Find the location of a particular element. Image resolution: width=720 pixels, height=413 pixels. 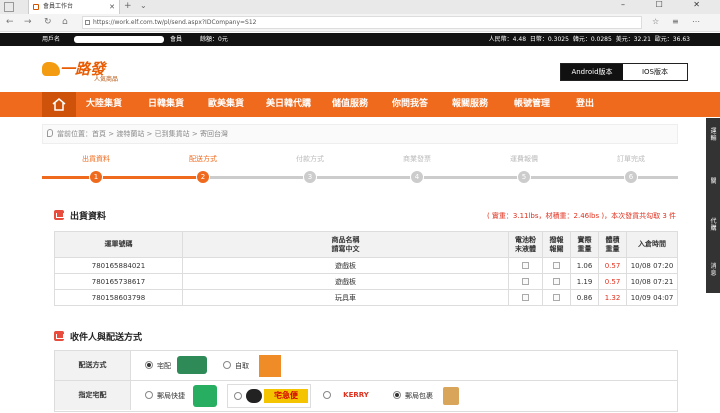

sidebar-item-news: 消息 is located at coordinates (713, 270).